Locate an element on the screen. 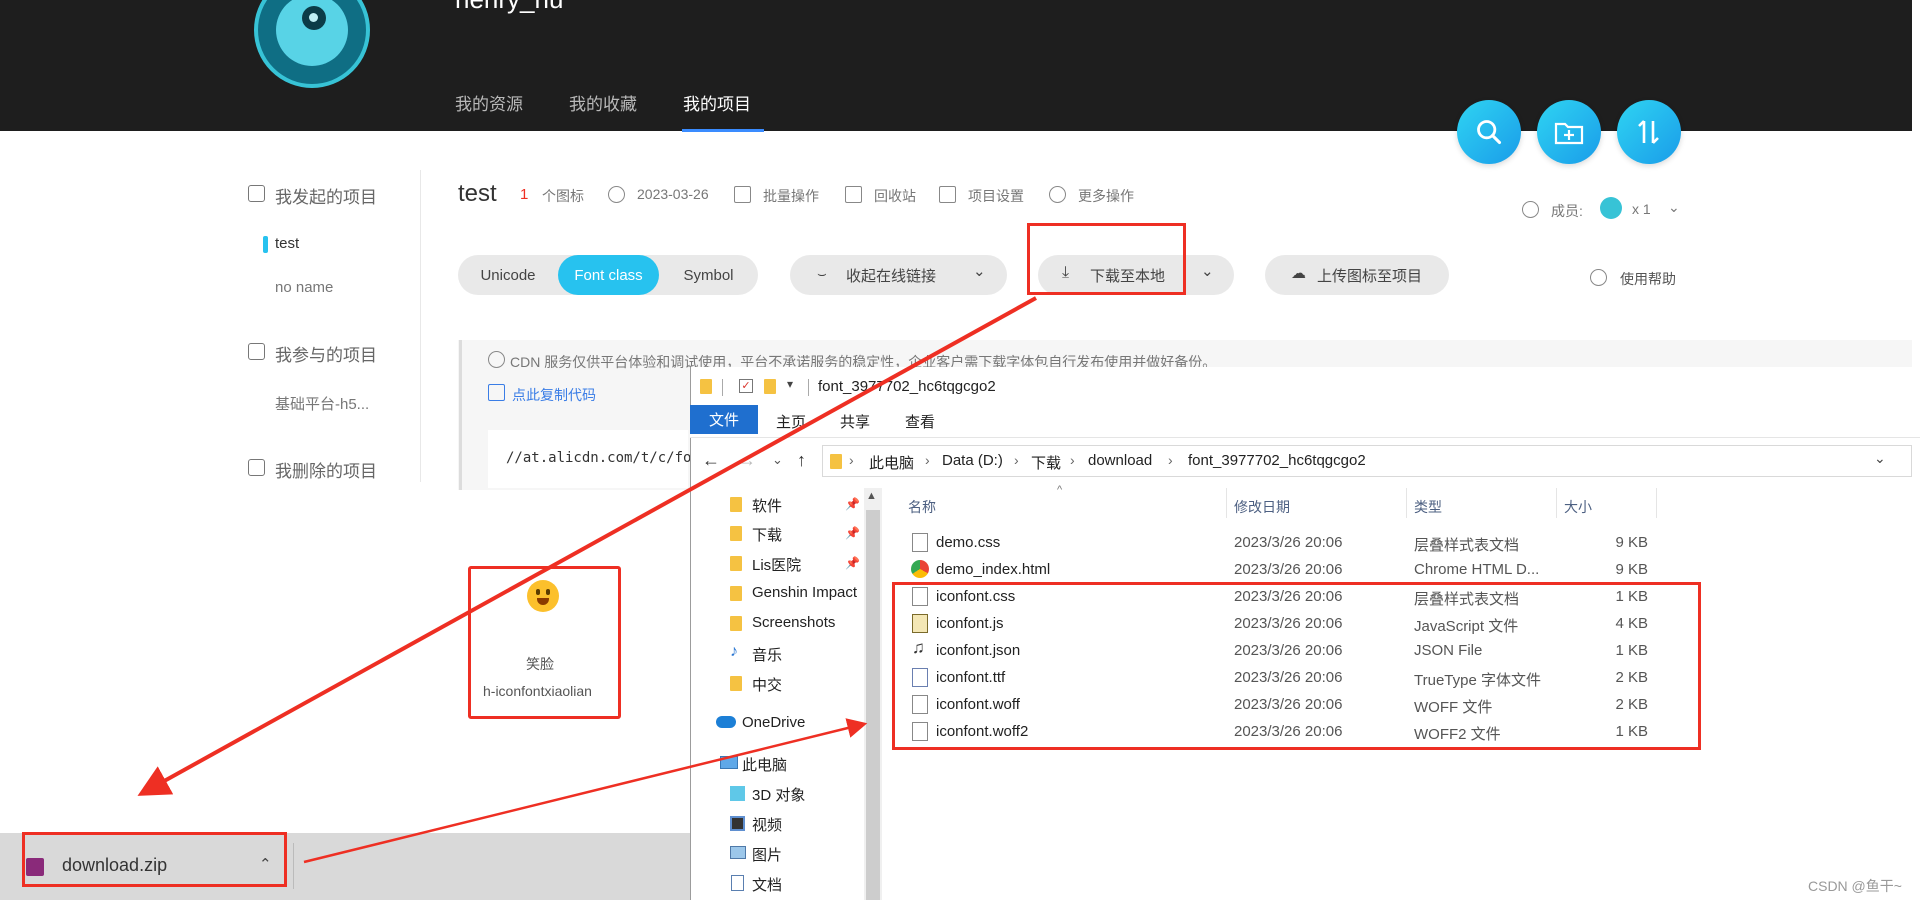 This screenshot has height=900, width=1920. segment-symbol: Symbol is located at coordinates (708, 275).